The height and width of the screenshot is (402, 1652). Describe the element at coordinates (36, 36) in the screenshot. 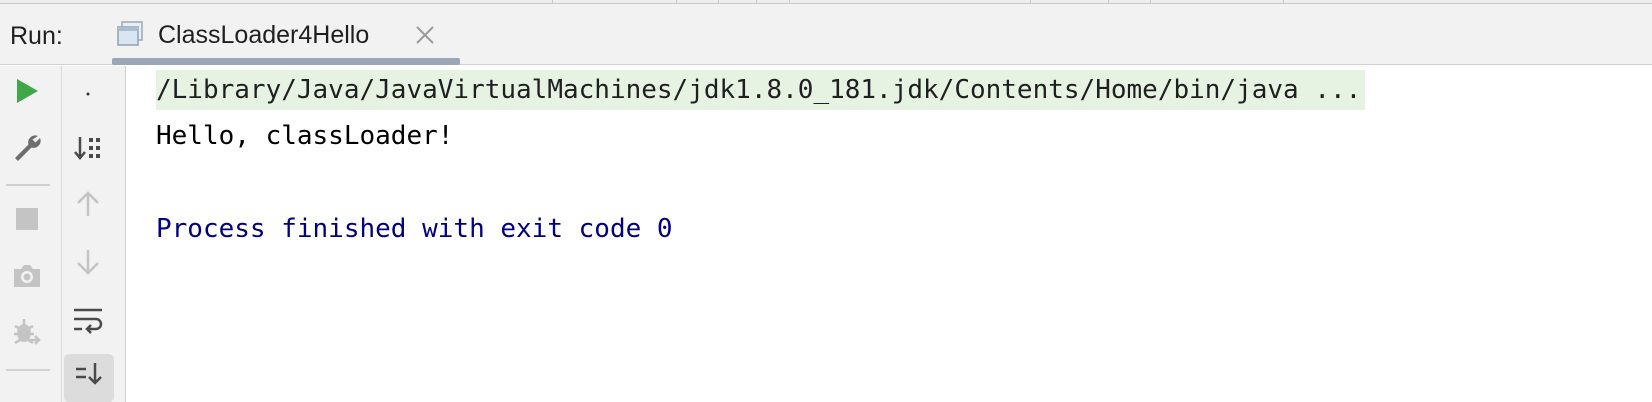

I see `run-label: Run:` at that location.